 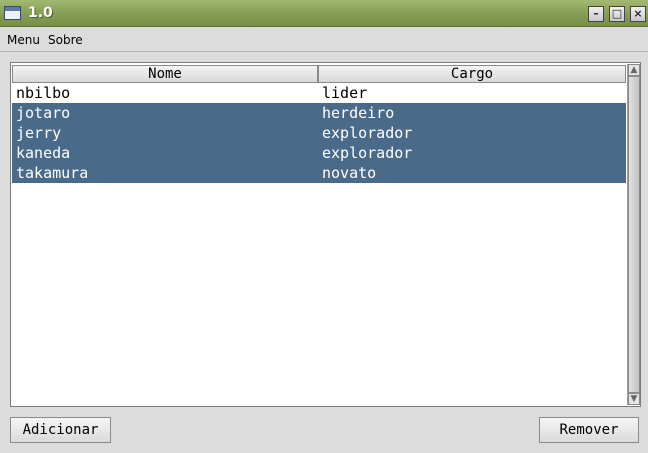 I want to click on column-header-nome: Nome, so click(x=165, y=74).